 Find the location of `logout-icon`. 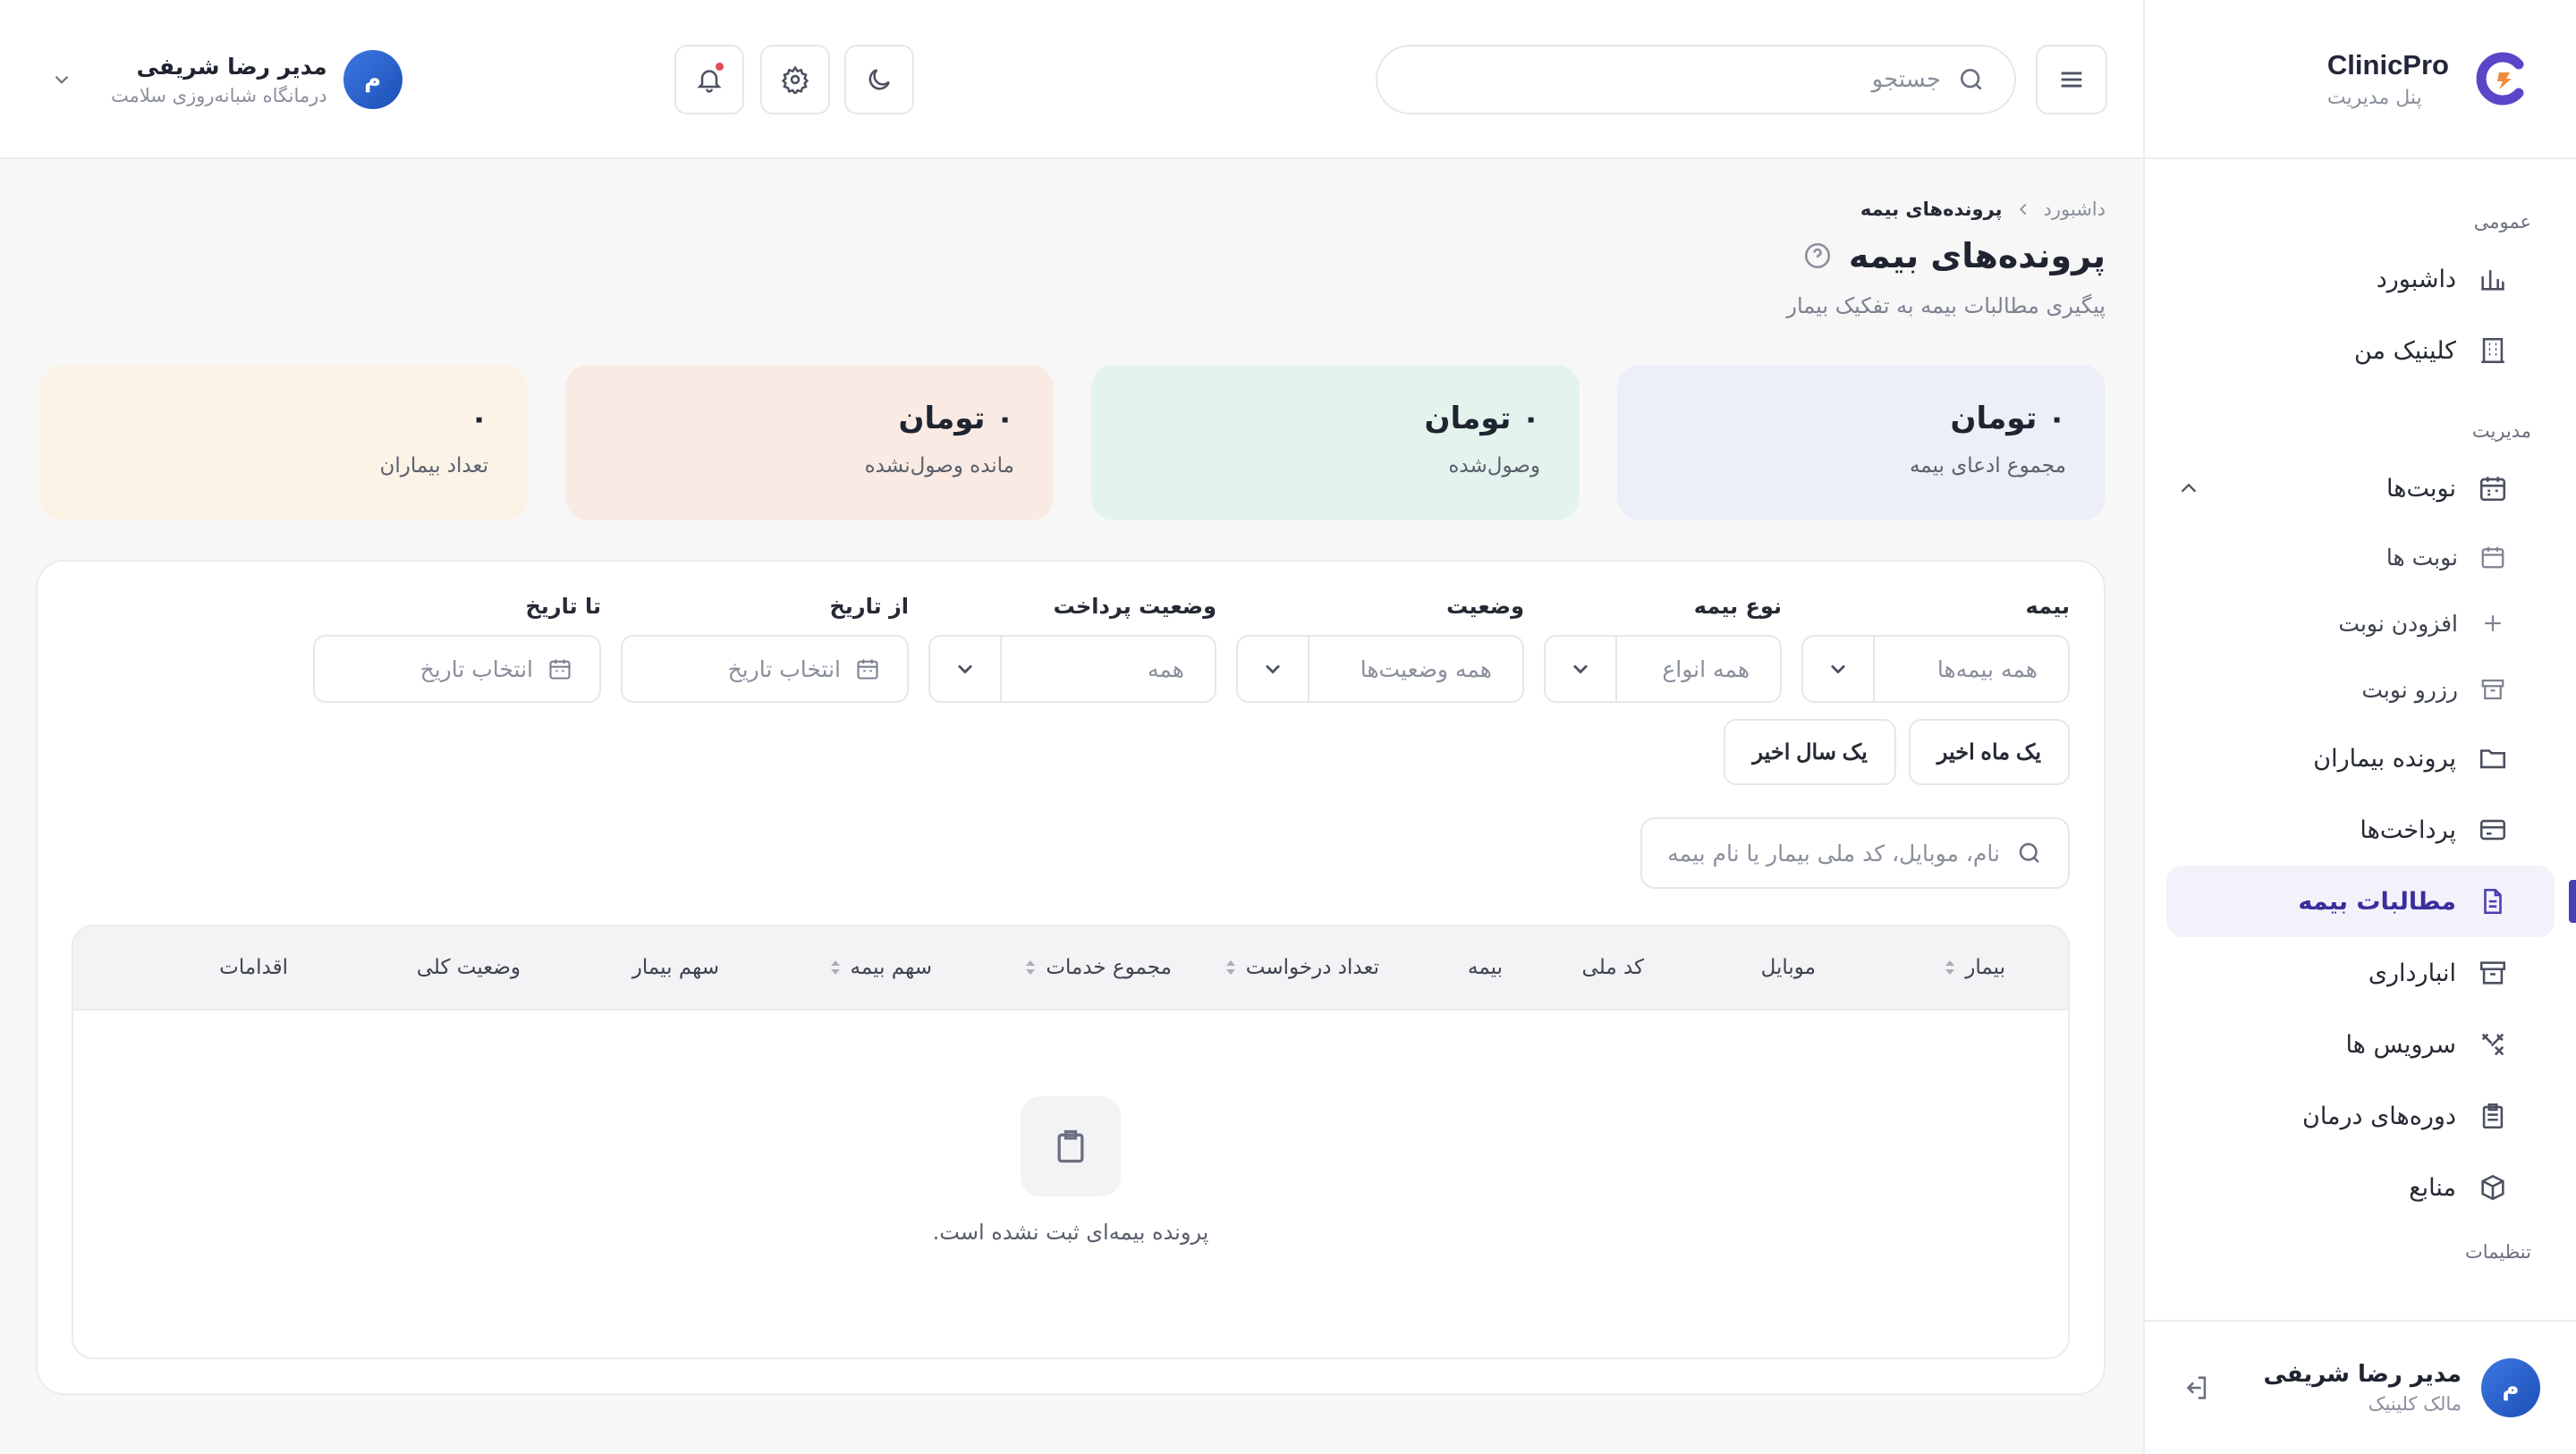

logout-icon is located at coordinates (2196, 1388).